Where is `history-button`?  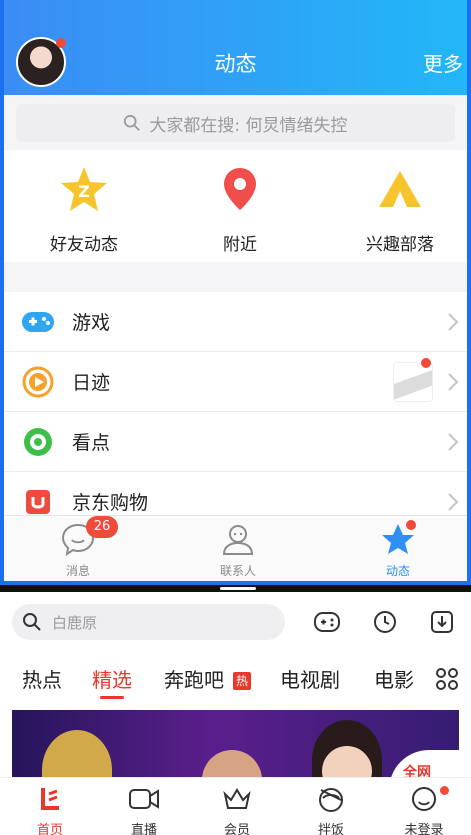
history-button is located at coordinates (385, 622).